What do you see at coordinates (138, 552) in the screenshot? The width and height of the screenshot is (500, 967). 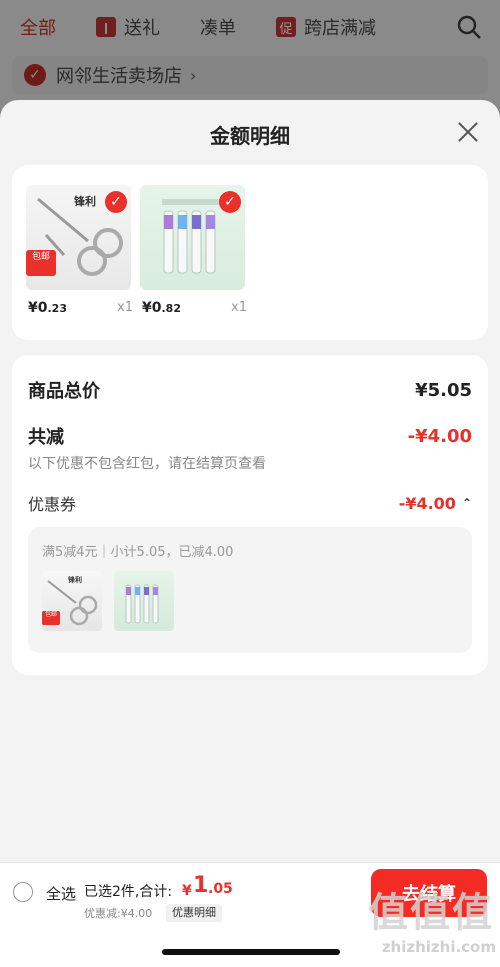 I see `coupon-rule: 满5减4元｜小计5.05，已减4.00` at bounding box center [138, 552].